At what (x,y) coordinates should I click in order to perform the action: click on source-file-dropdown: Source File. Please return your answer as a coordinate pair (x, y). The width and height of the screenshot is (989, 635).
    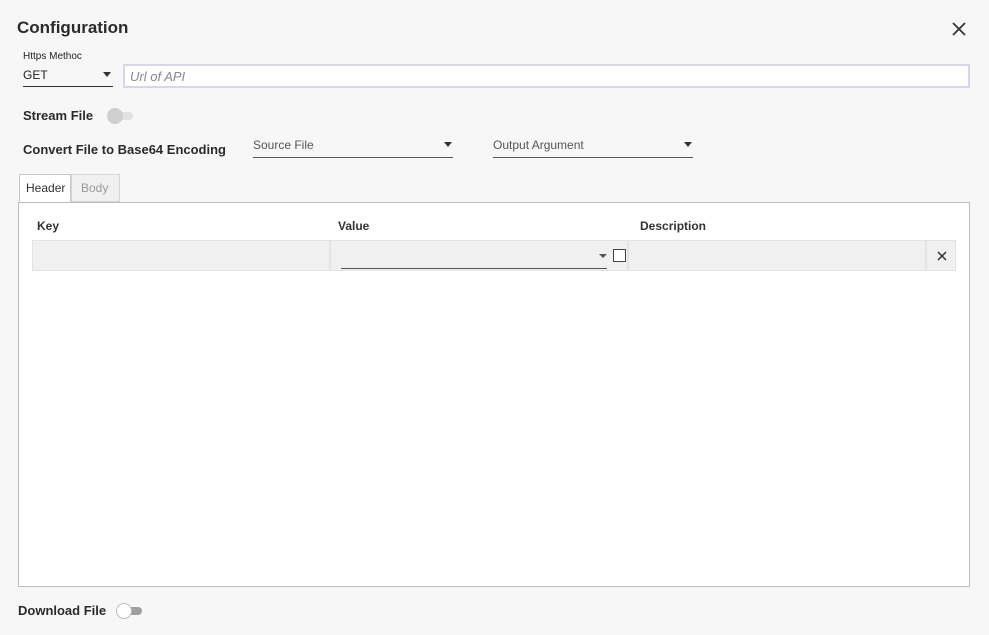
    Looking at the image, I should click on (353, 147).